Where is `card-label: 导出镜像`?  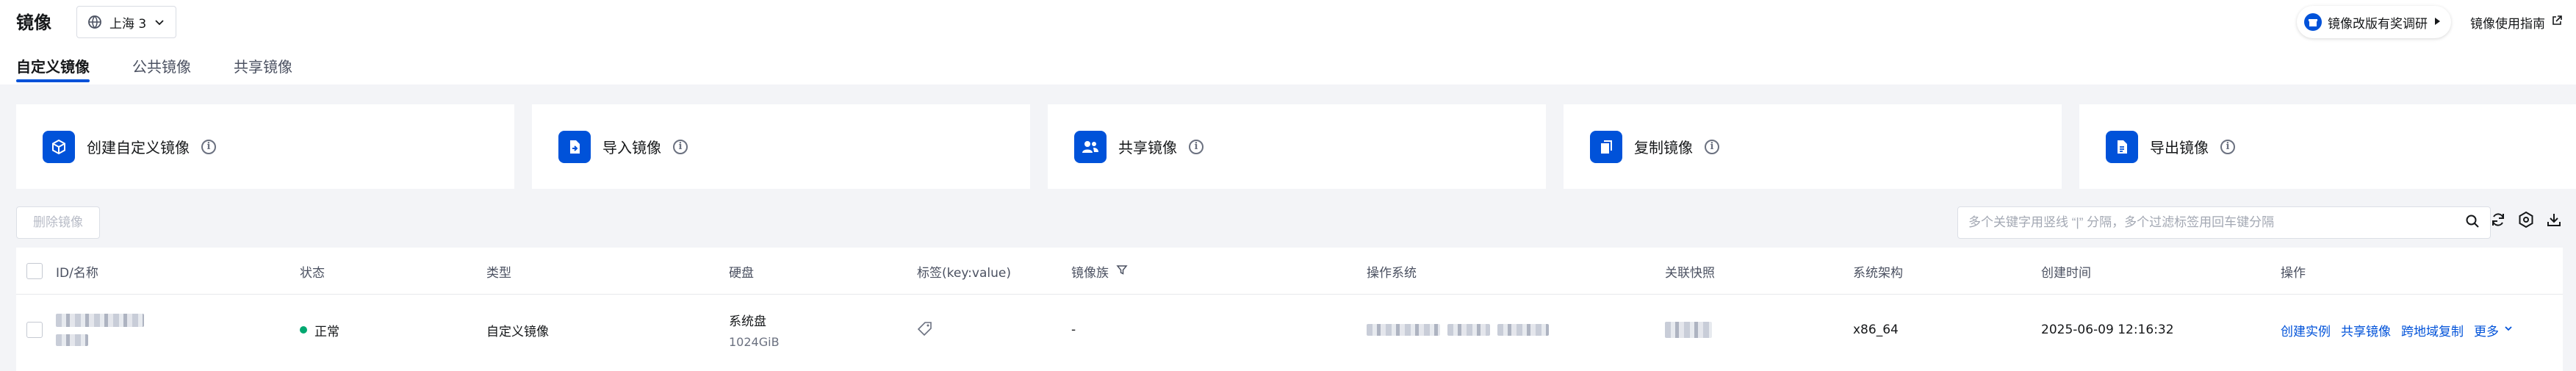 card-label: 导出镜像 is located at coordinates (2179, 147).